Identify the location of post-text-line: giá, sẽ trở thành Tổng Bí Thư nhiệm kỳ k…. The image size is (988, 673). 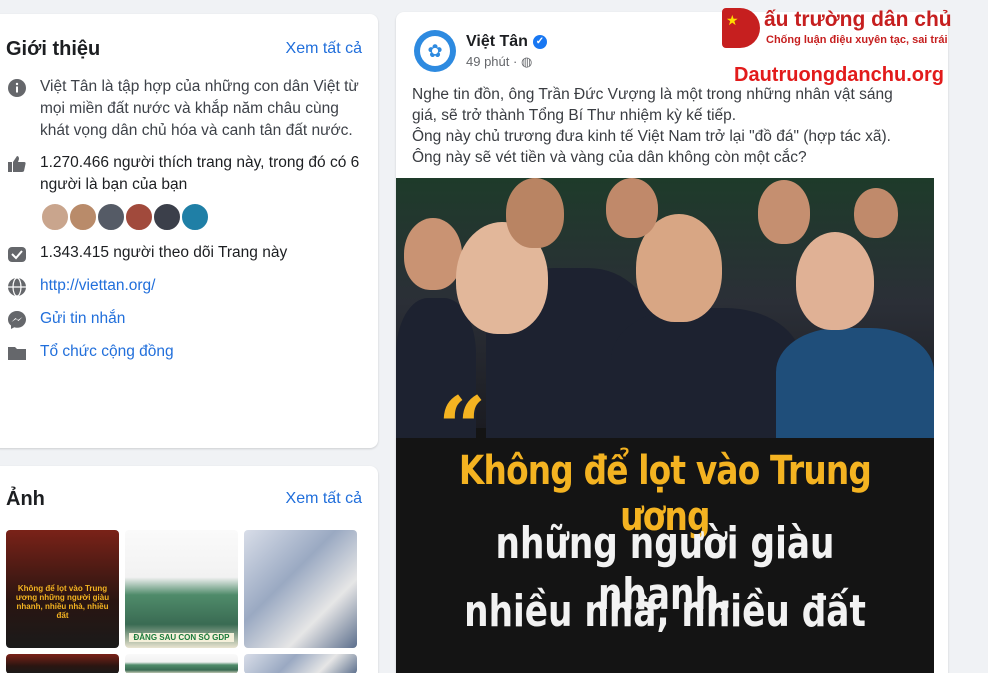
(574, 115).